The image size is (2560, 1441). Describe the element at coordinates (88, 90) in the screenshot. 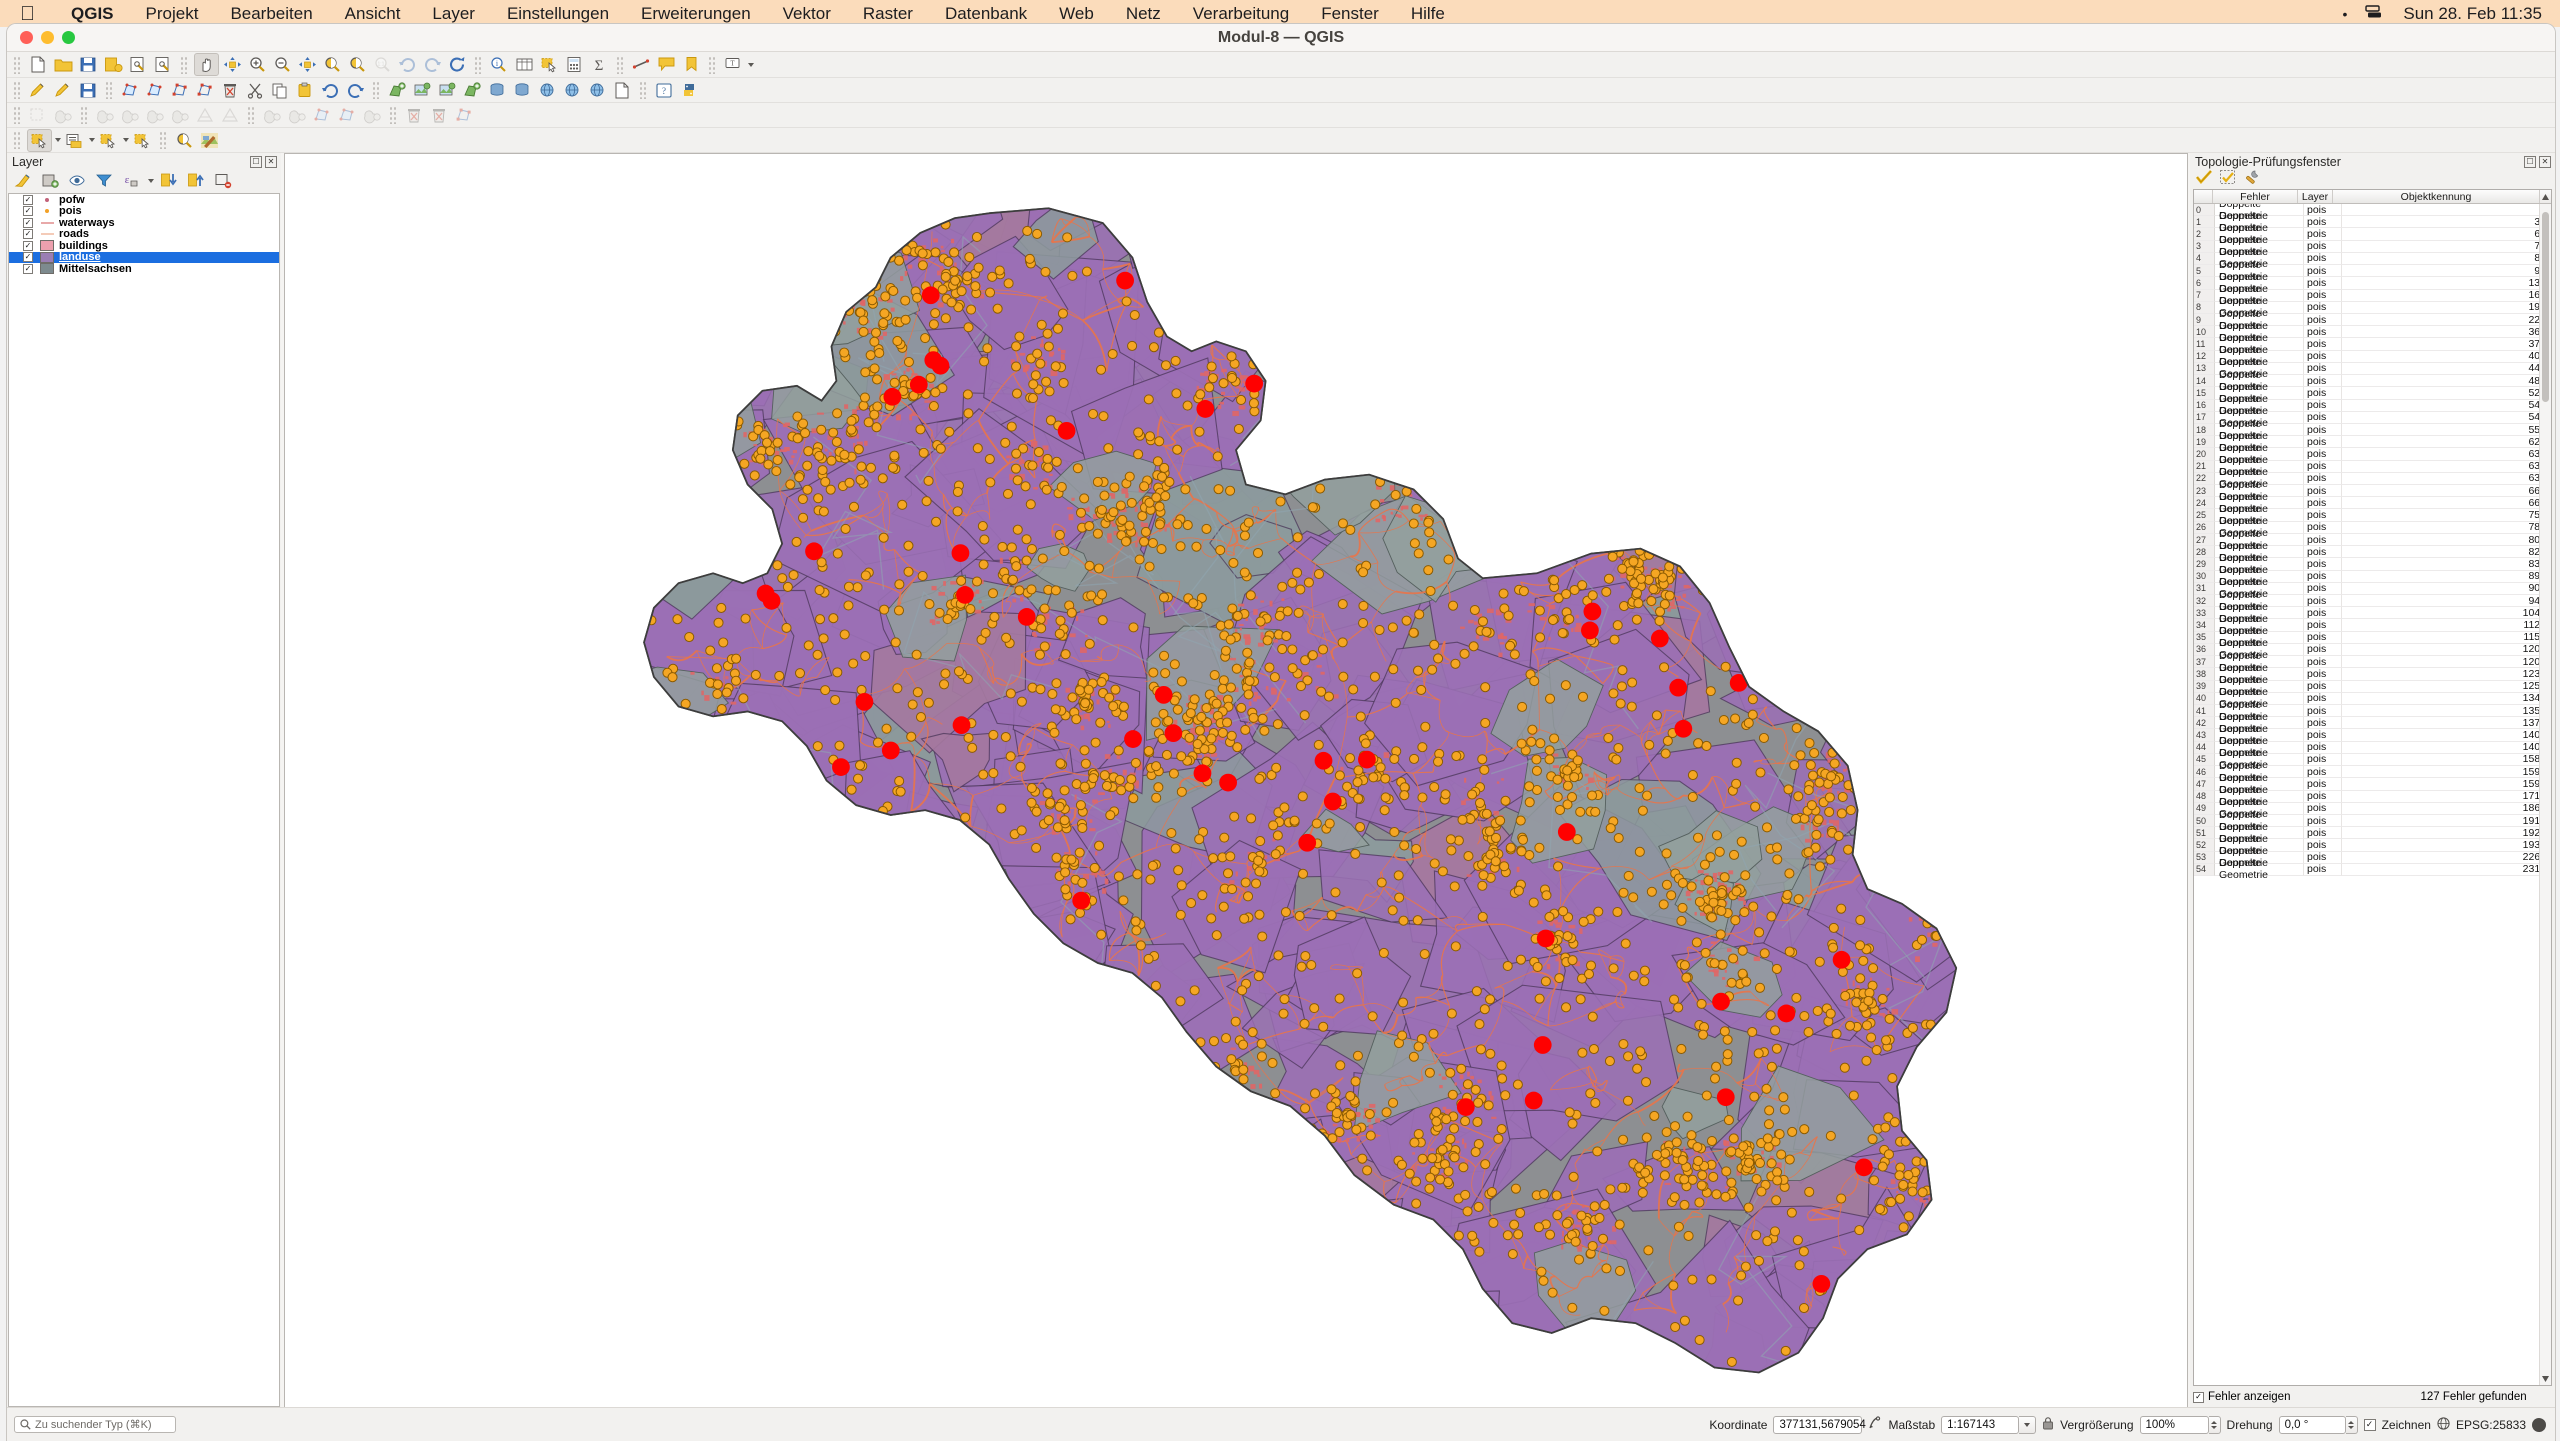

I see `save-layer-edits-icon` at that location.